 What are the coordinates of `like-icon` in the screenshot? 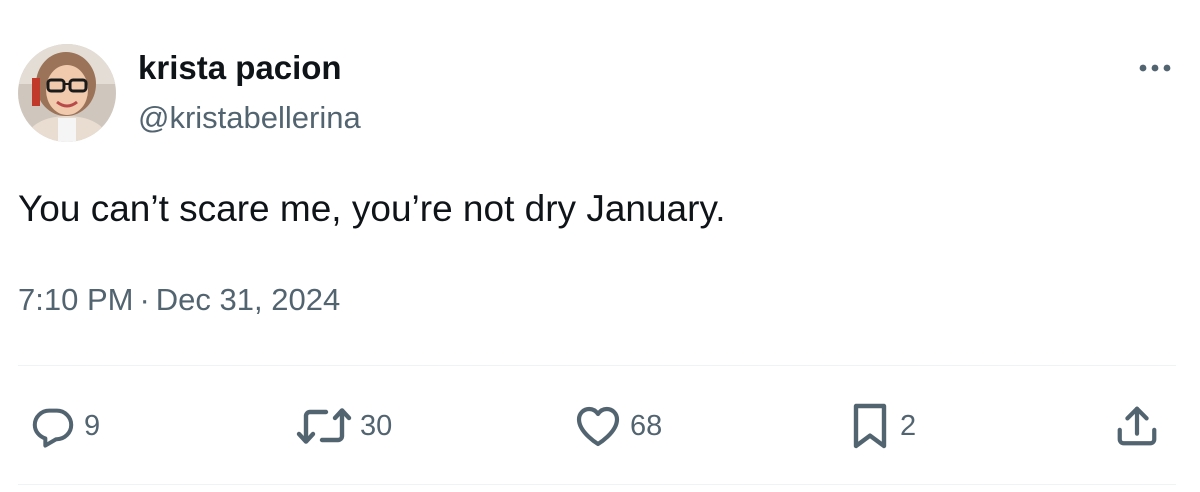 It's located at (598, 426).